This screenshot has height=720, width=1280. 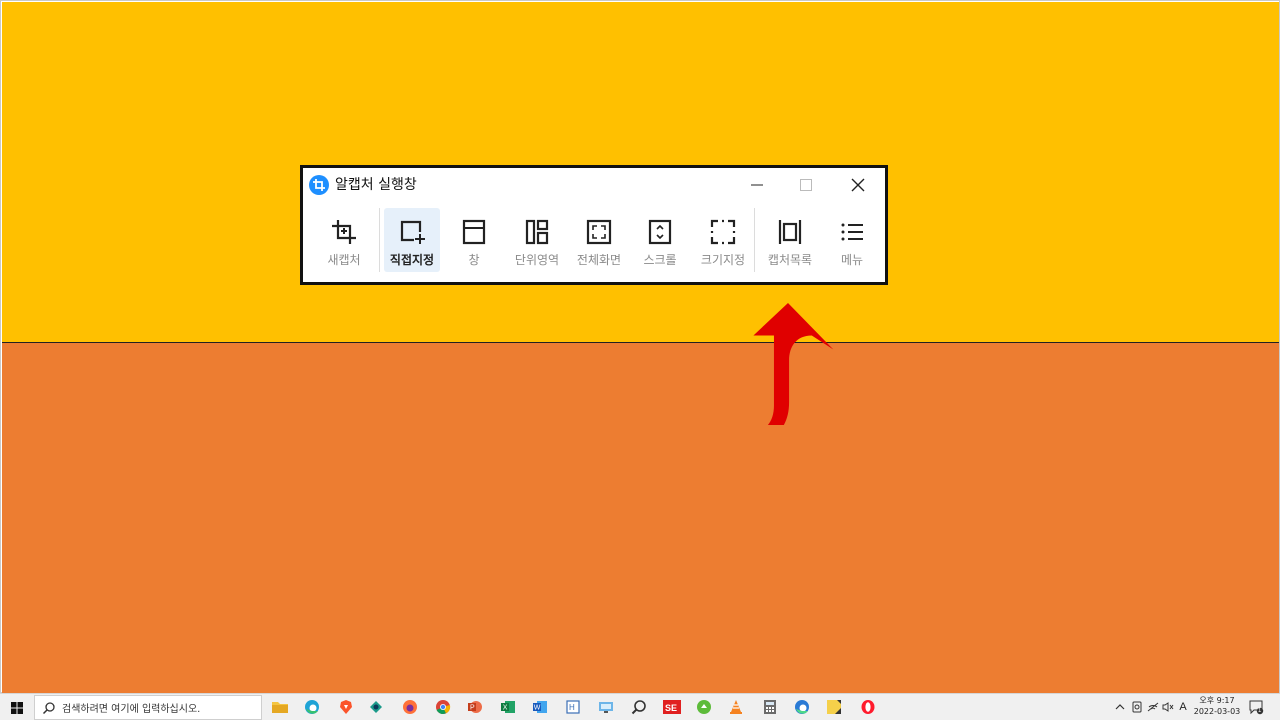 I want to click on search-app-icon, so click(x=639, y=707).